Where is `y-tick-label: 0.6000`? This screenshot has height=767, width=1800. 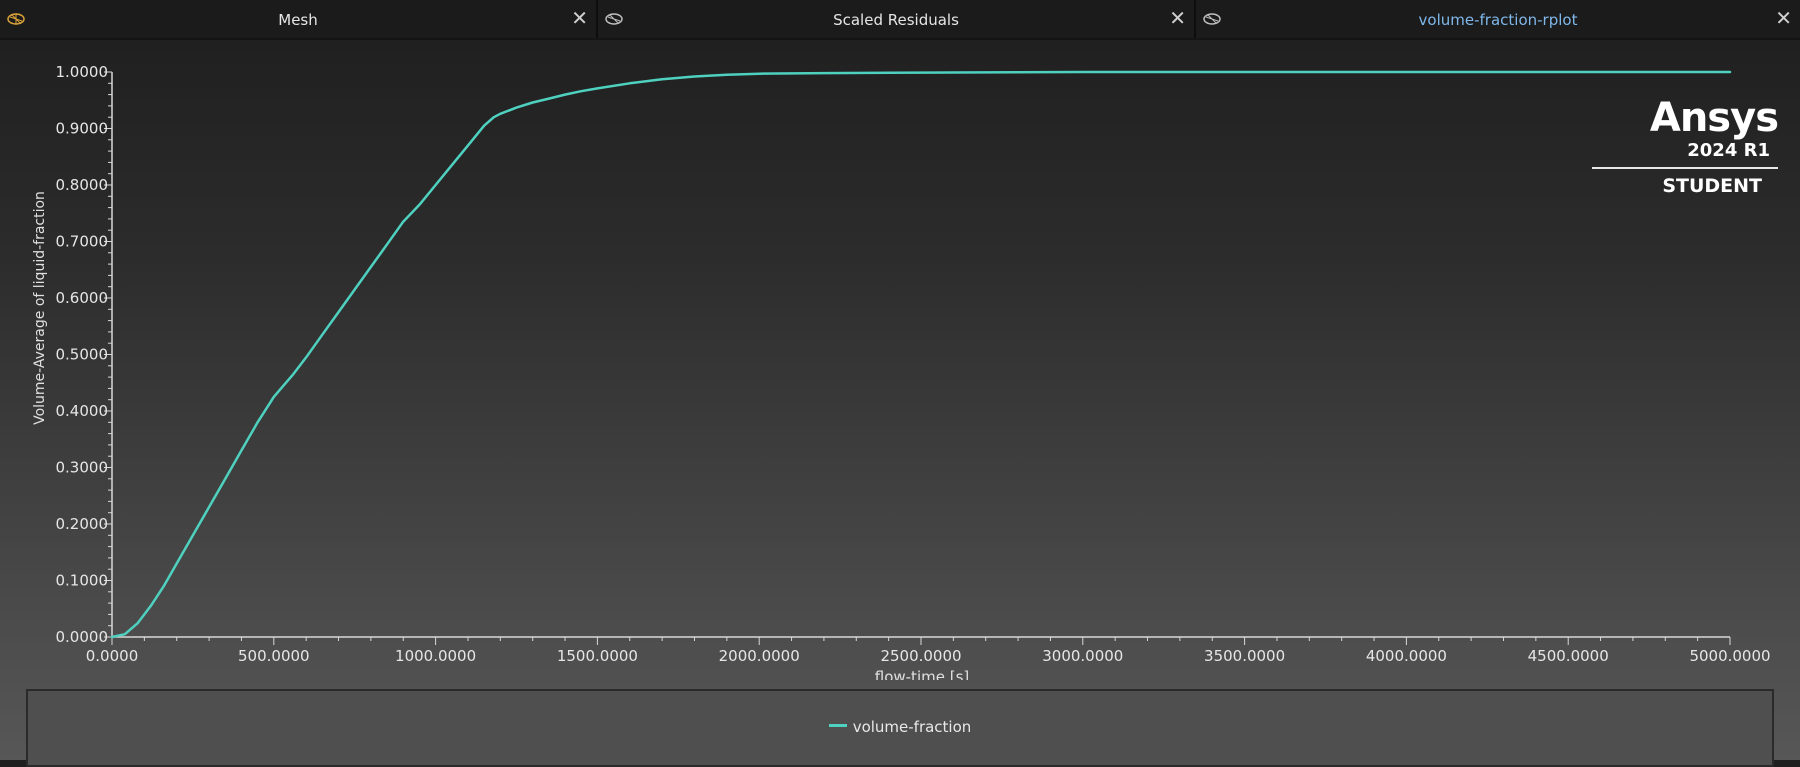
y-tick-label: 0.6000 is located at coordinates (82, 298).